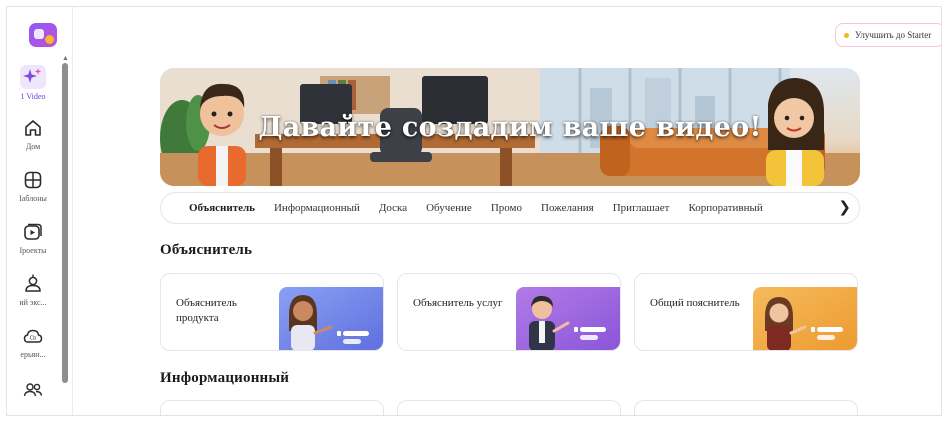  What do you see at coordinates (33, 339) in the screenshot?
I see `svg-text: Cb` at bounding box center [33, 339].